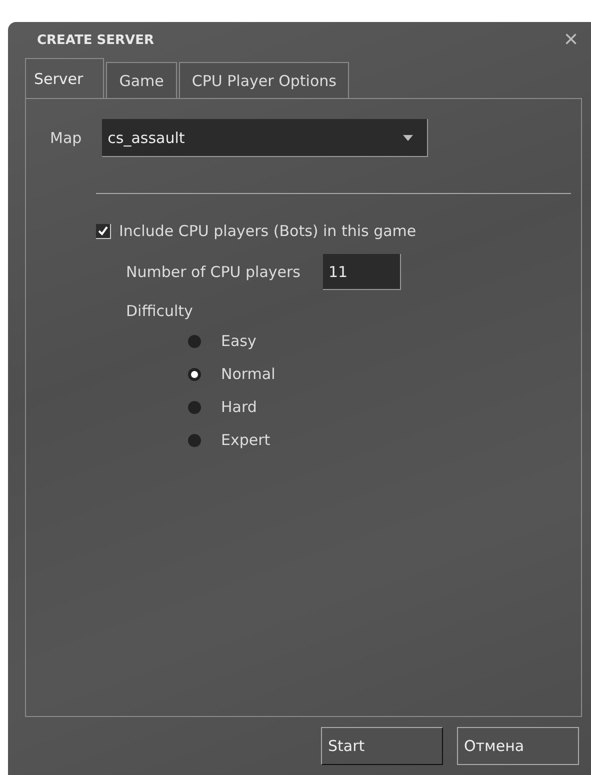 This screenshot has width=591, height=775. What do you see at coordinates (95, 40) in the screenshot?
I see `window-title: CREATE SERVER` at bounding box center [95, 40].